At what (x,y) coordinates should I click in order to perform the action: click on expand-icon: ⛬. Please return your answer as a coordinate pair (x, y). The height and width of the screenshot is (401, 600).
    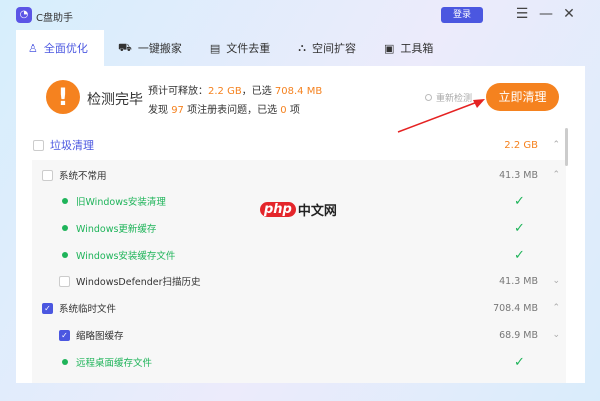
    Looking at the image, I should click on (302, 47).